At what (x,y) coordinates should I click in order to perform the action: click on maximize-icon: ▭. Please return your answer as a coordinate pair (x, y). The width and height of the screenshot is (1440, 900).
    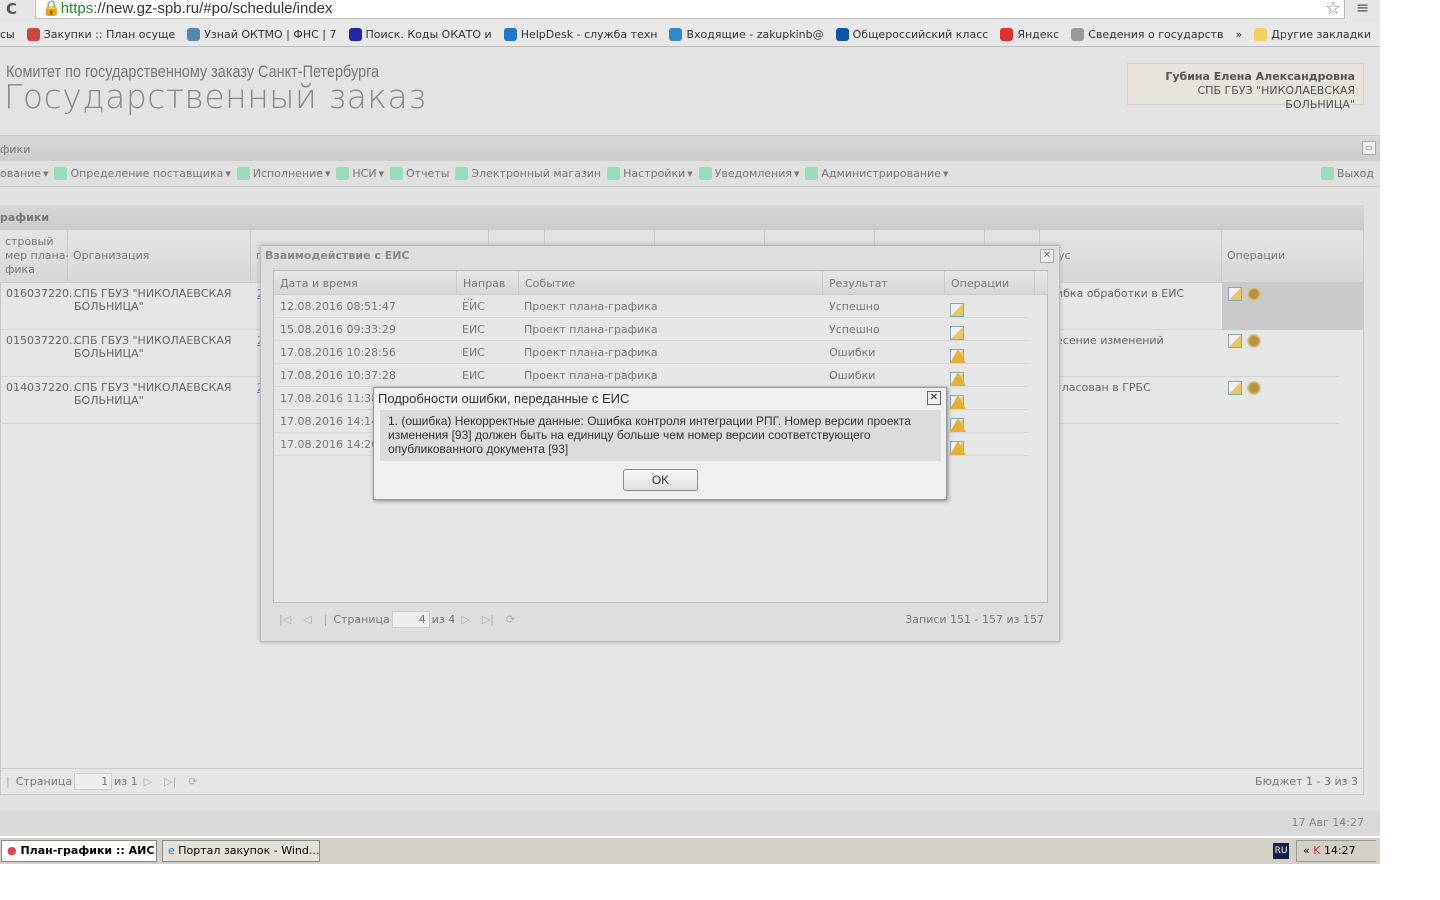
    Looking at the image, I should click on (1369, 148).